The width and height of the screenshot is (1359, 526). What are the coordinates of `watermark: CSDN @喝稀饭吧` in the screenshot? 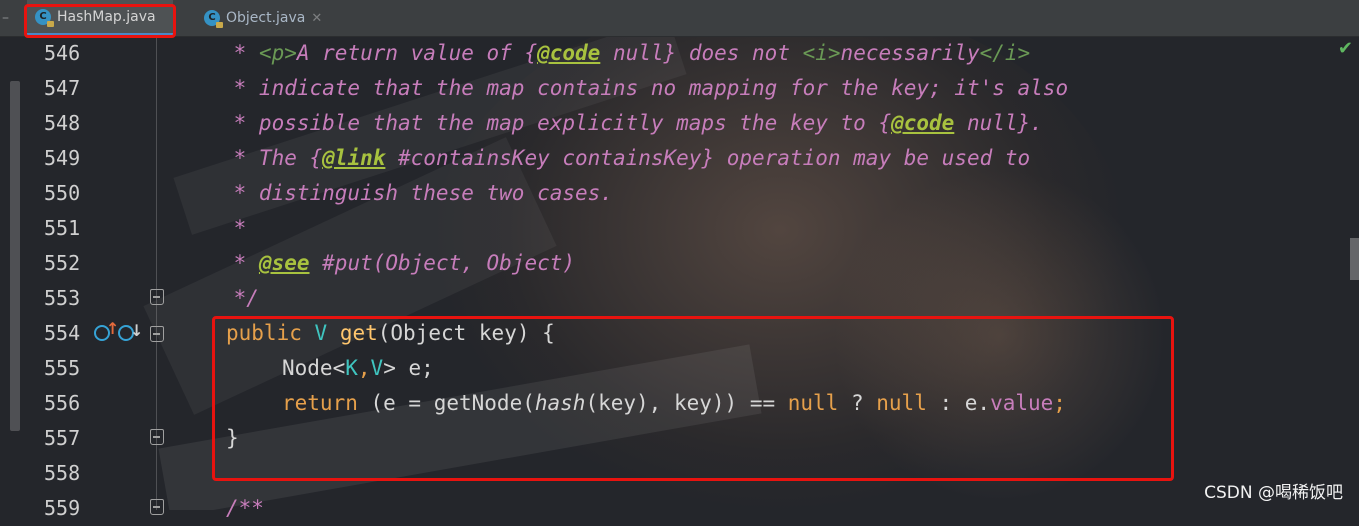 It's located at (1273, 493).